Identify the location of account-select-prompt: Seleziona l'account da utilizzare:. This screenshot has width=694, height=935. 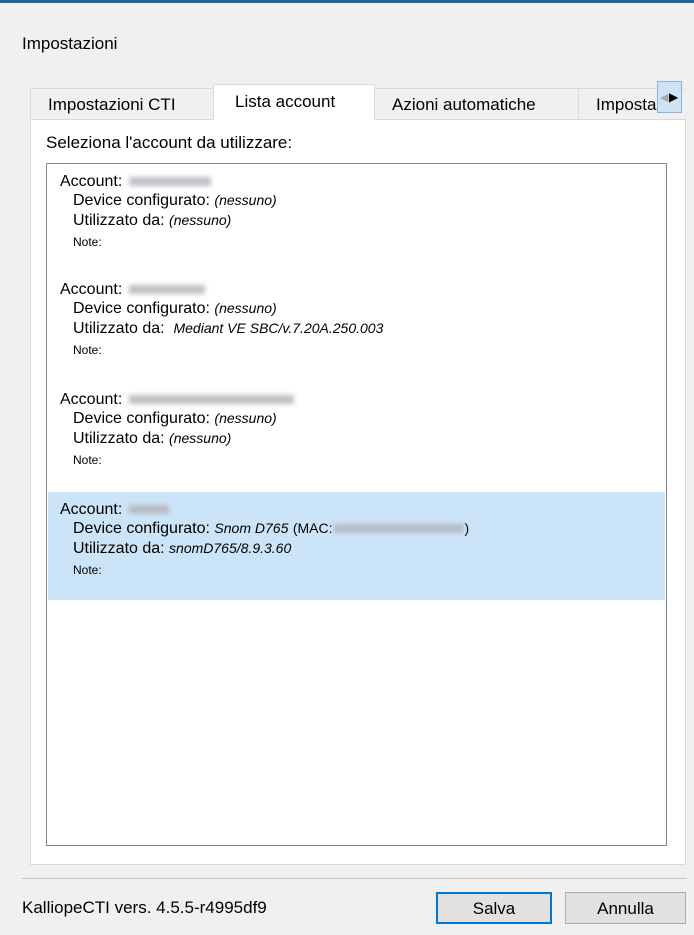
(169, 142).